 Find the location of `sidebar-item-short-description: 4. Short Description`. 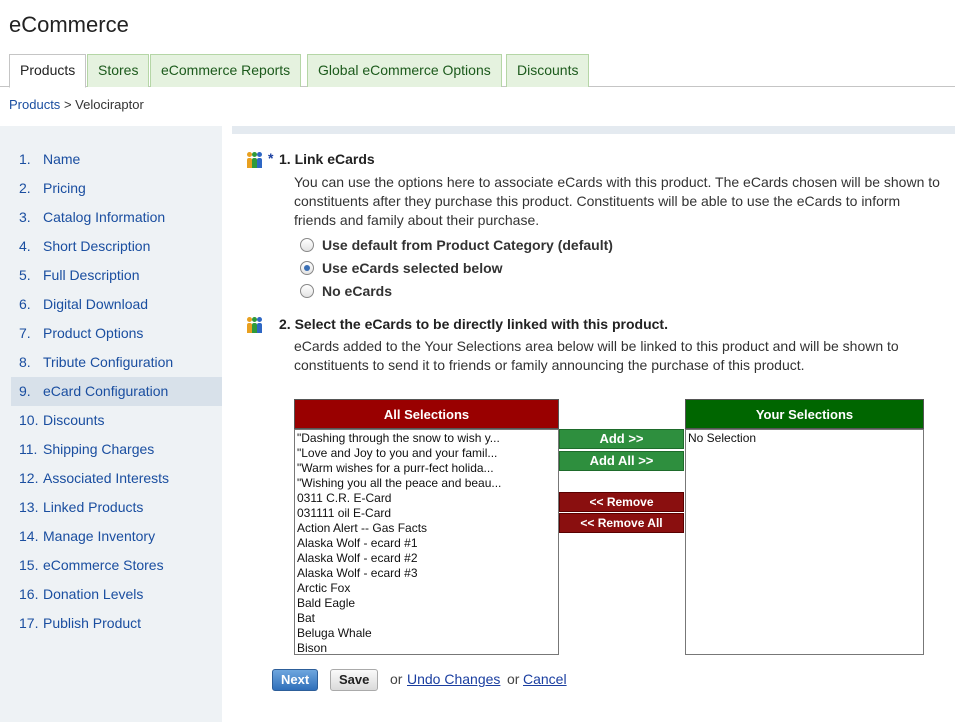

sidebar-item-short-description: 4. Short Description is located at coordinates (116, 246).